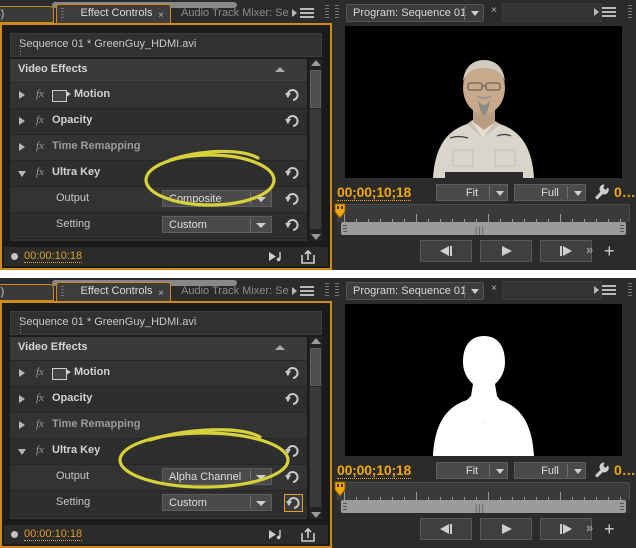 The width and height of the screenshot is (636, 548). Describe the element at coordinates (566, 529) in the screenshot. I see `step-forward-button-bottom` at that location.